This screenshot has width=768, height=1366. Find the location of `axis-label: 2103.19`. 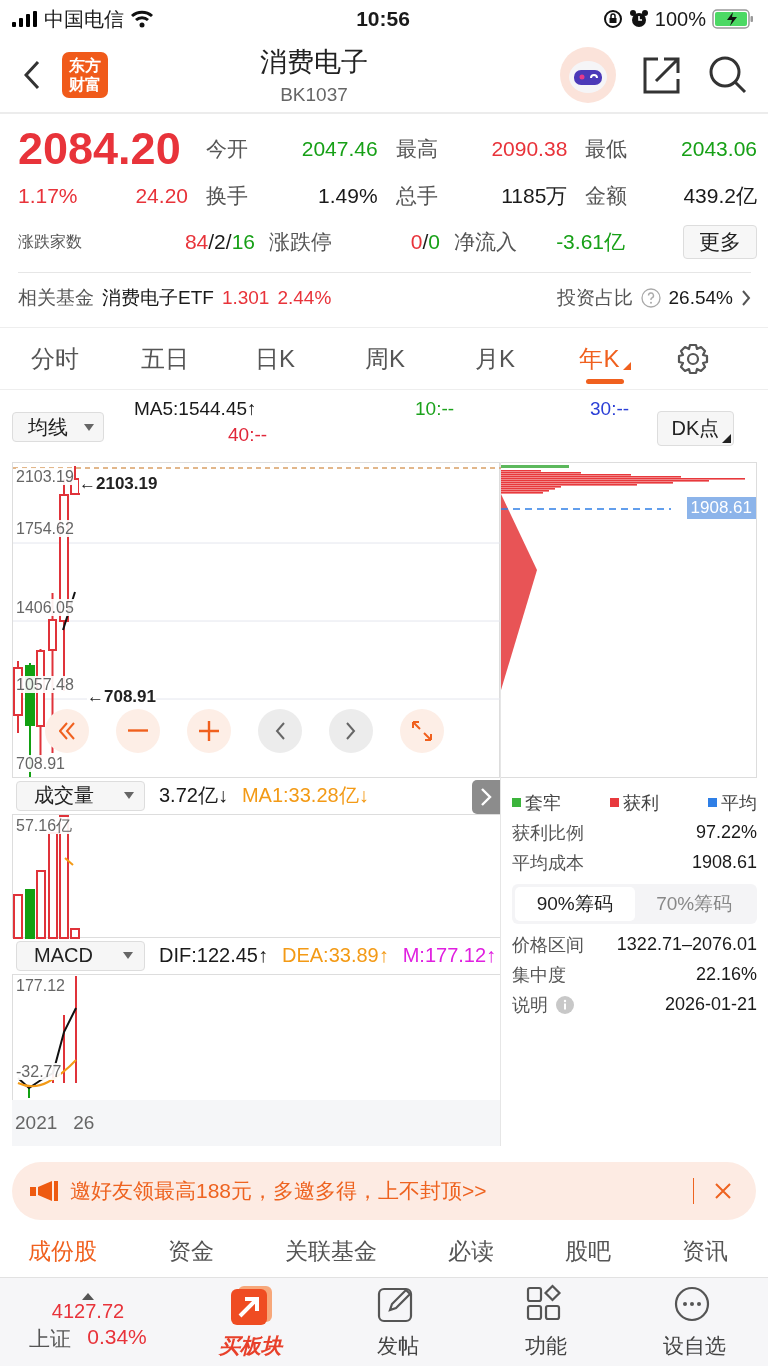

axis-label: 2103.19 is located at coordinates (45, 476).